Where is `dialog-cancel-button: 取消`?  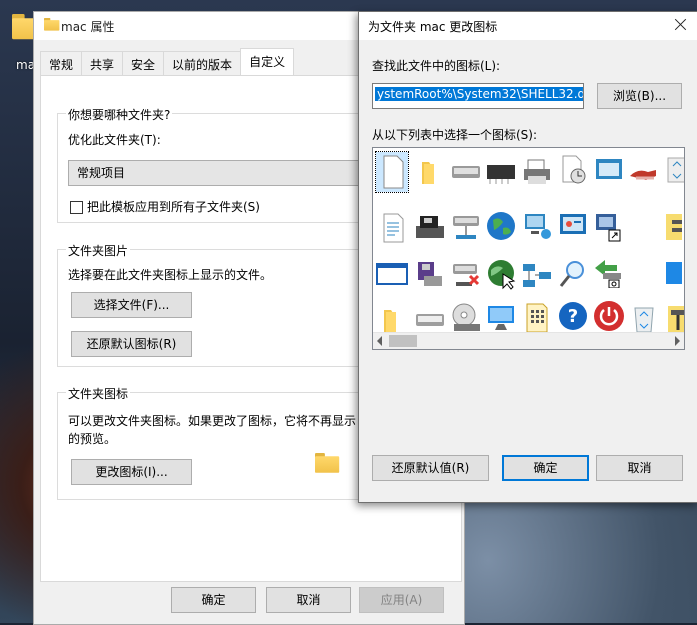
dialog-cancel-button: 取消 is located at coordinates (639, 468).